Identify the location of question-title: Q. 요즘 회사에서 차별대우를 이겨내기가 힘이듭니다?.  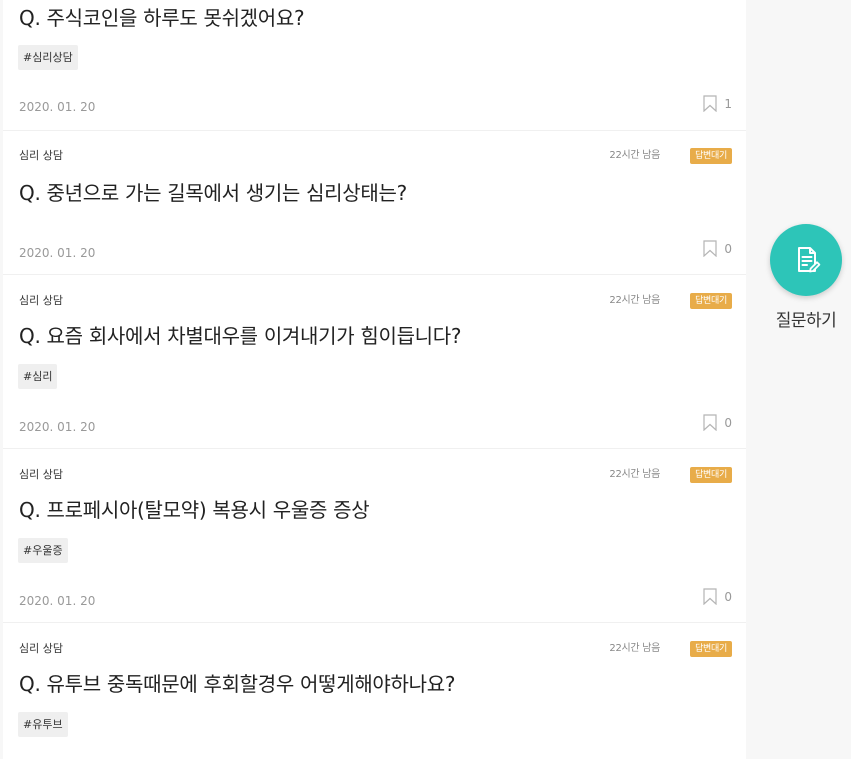
(240, 336).